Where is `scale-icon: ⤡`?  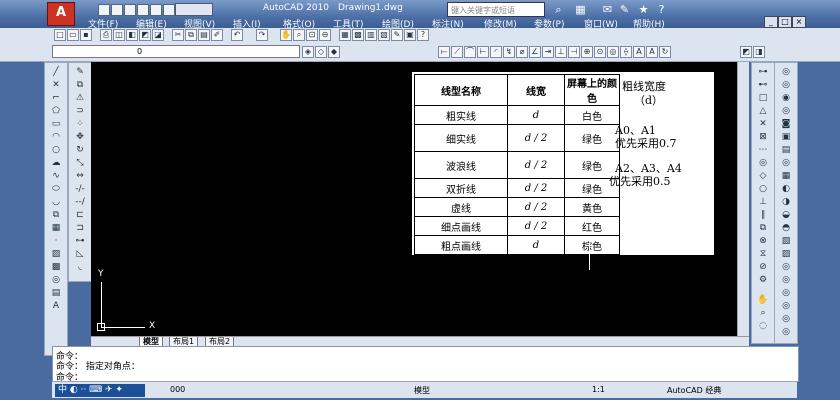
scale-icon: ⤡ is located at coordinates (80, 163).